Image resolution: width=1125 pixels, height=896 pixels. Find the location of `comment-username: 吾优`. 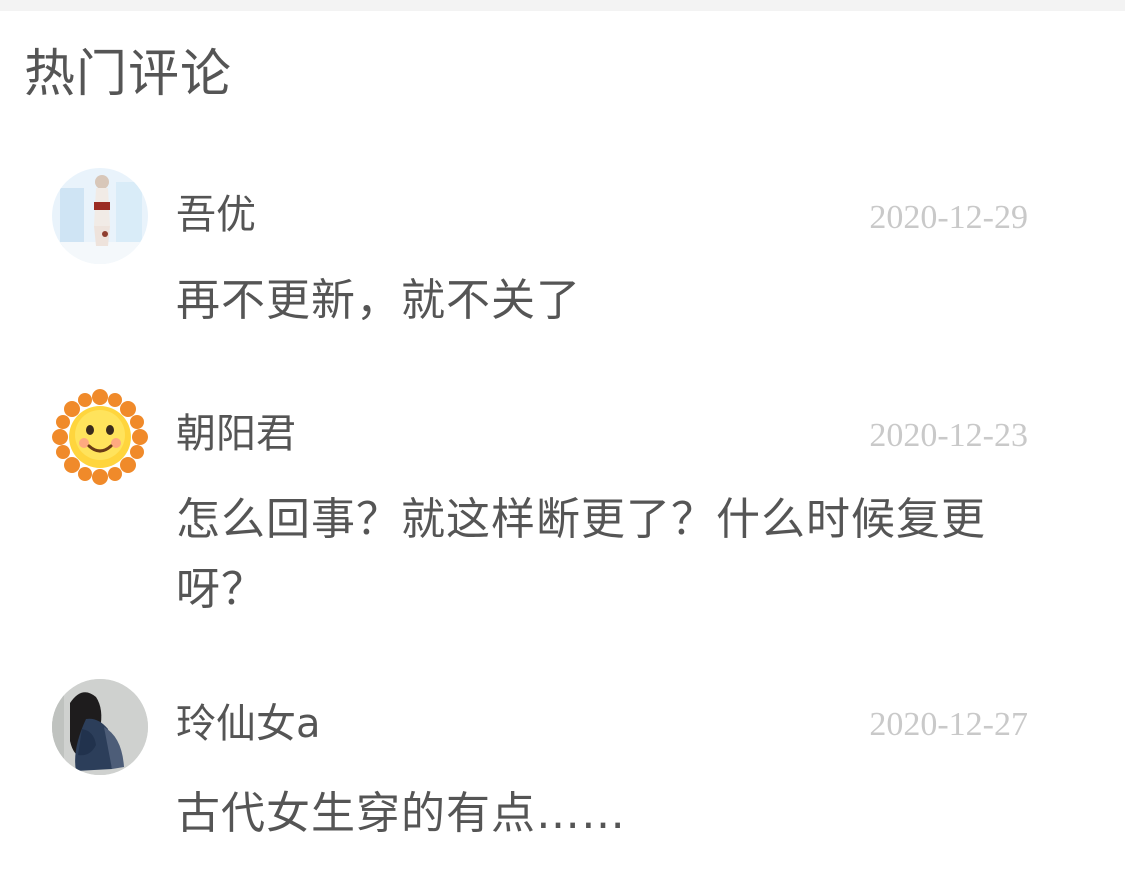

comment-username: 吾优 is located at coordinates (216, 215).